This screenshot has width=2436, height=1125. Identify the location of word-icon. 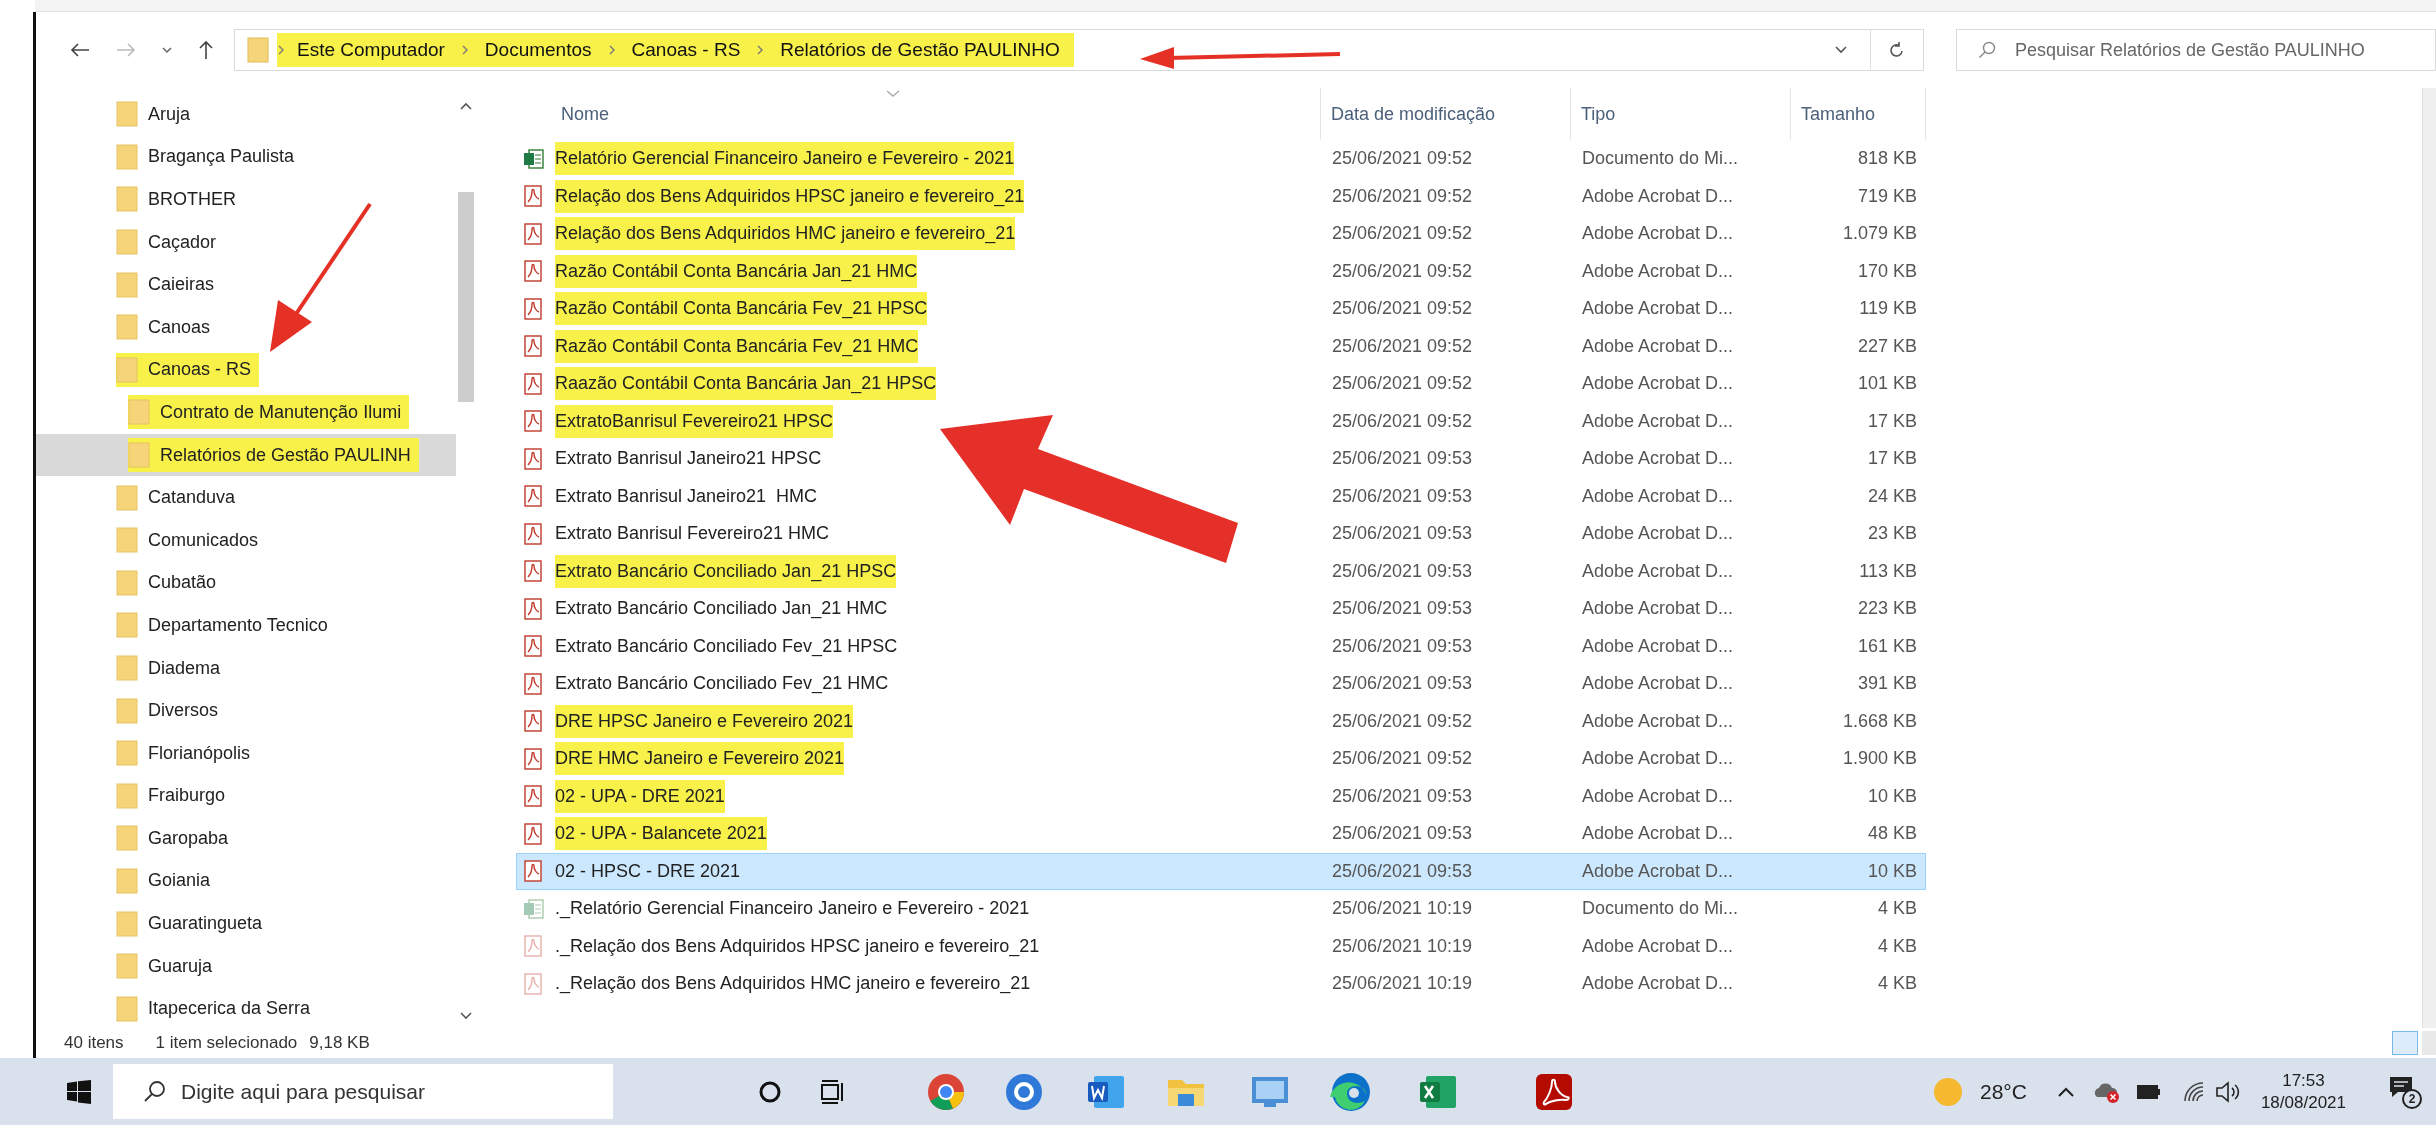
(1106, 1091).